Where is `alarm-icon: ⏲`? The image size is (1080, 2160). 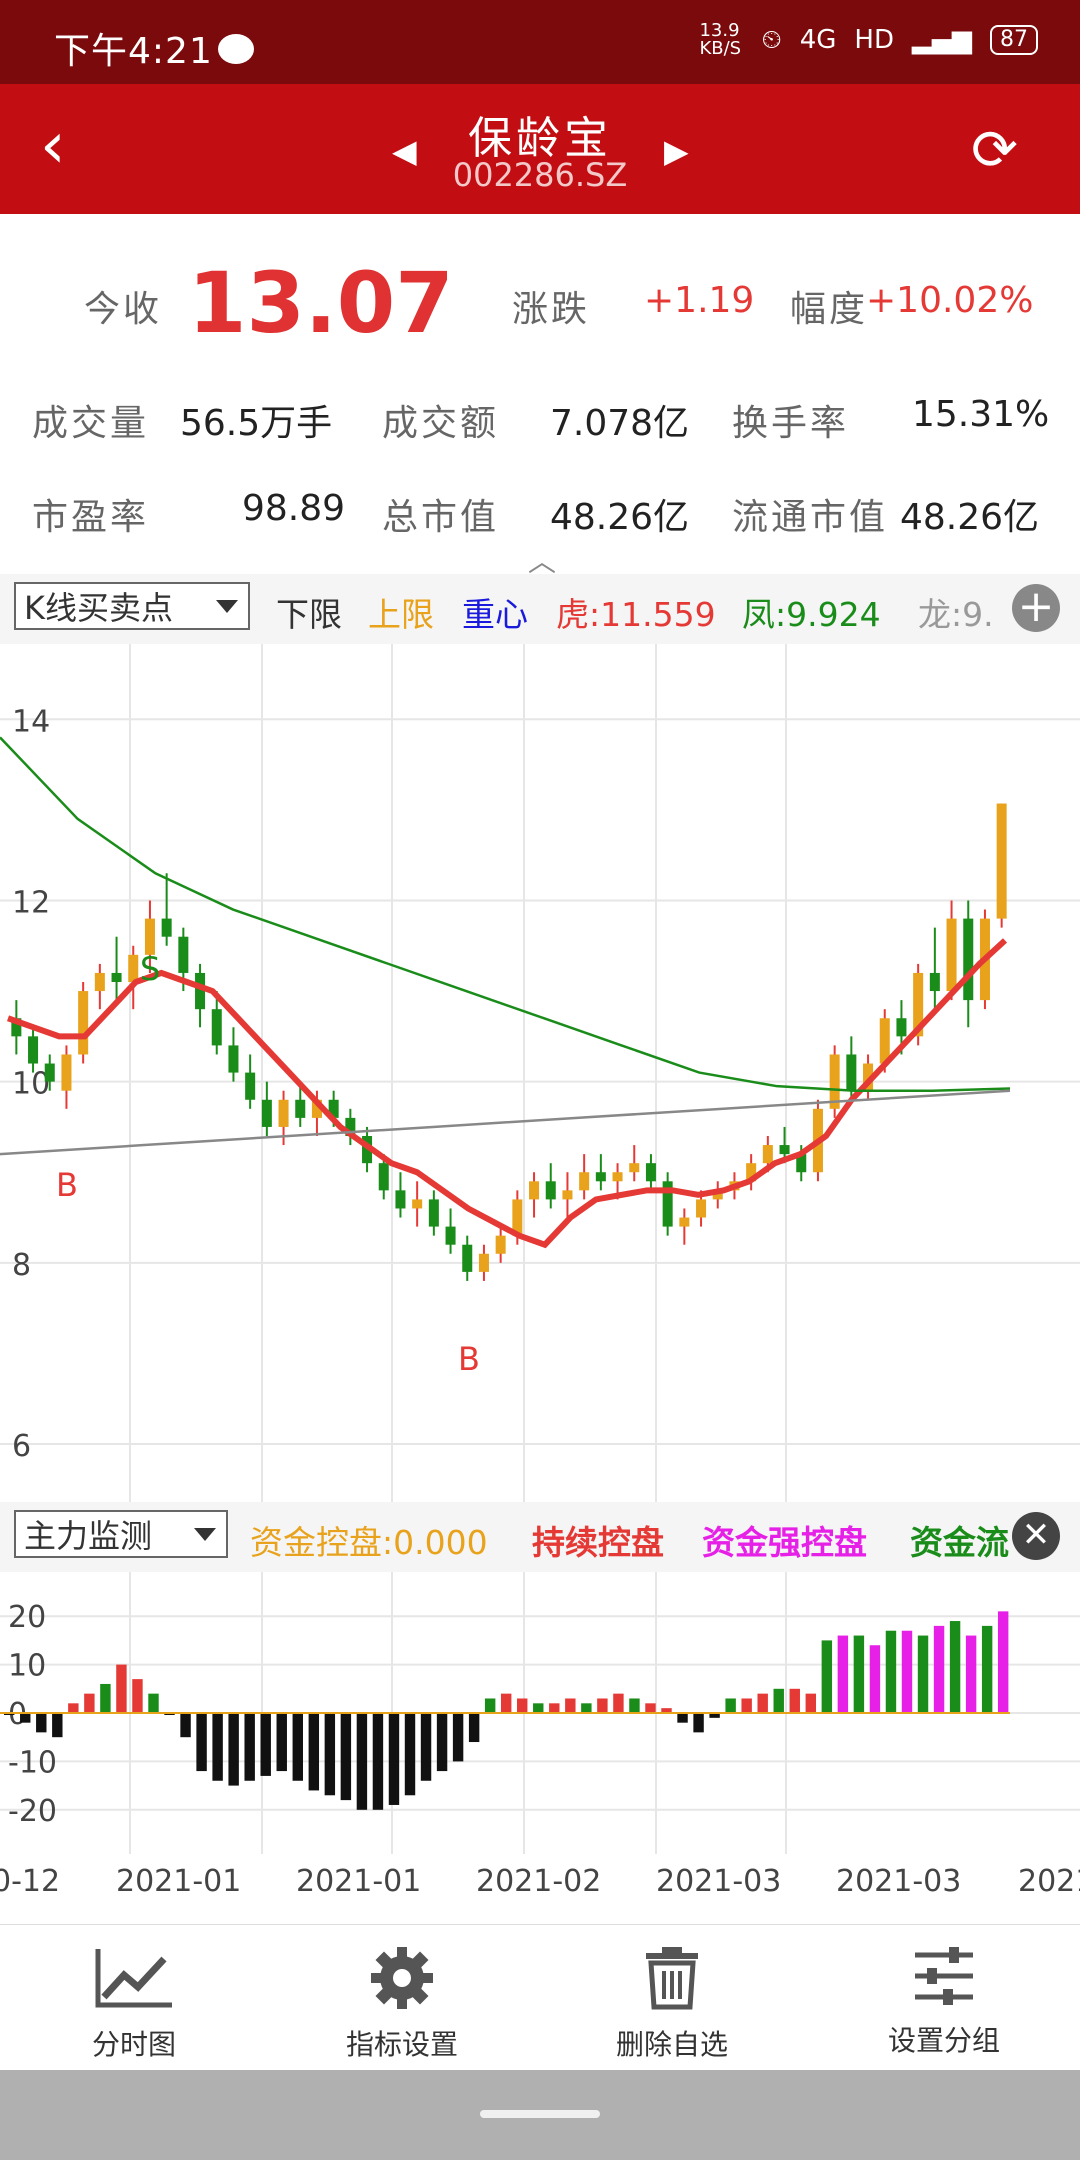 alarm-icon: ⏲ is located at coordinates (771, 39).